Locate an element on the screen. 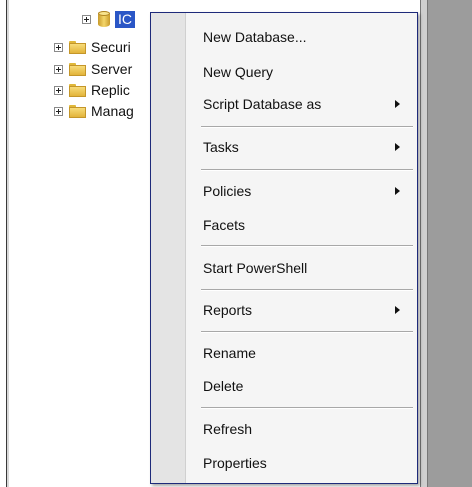 The height and width of the screenshot is (487, 472). menu-item-label: Start PowerShell is located at coordinates (255, 268).